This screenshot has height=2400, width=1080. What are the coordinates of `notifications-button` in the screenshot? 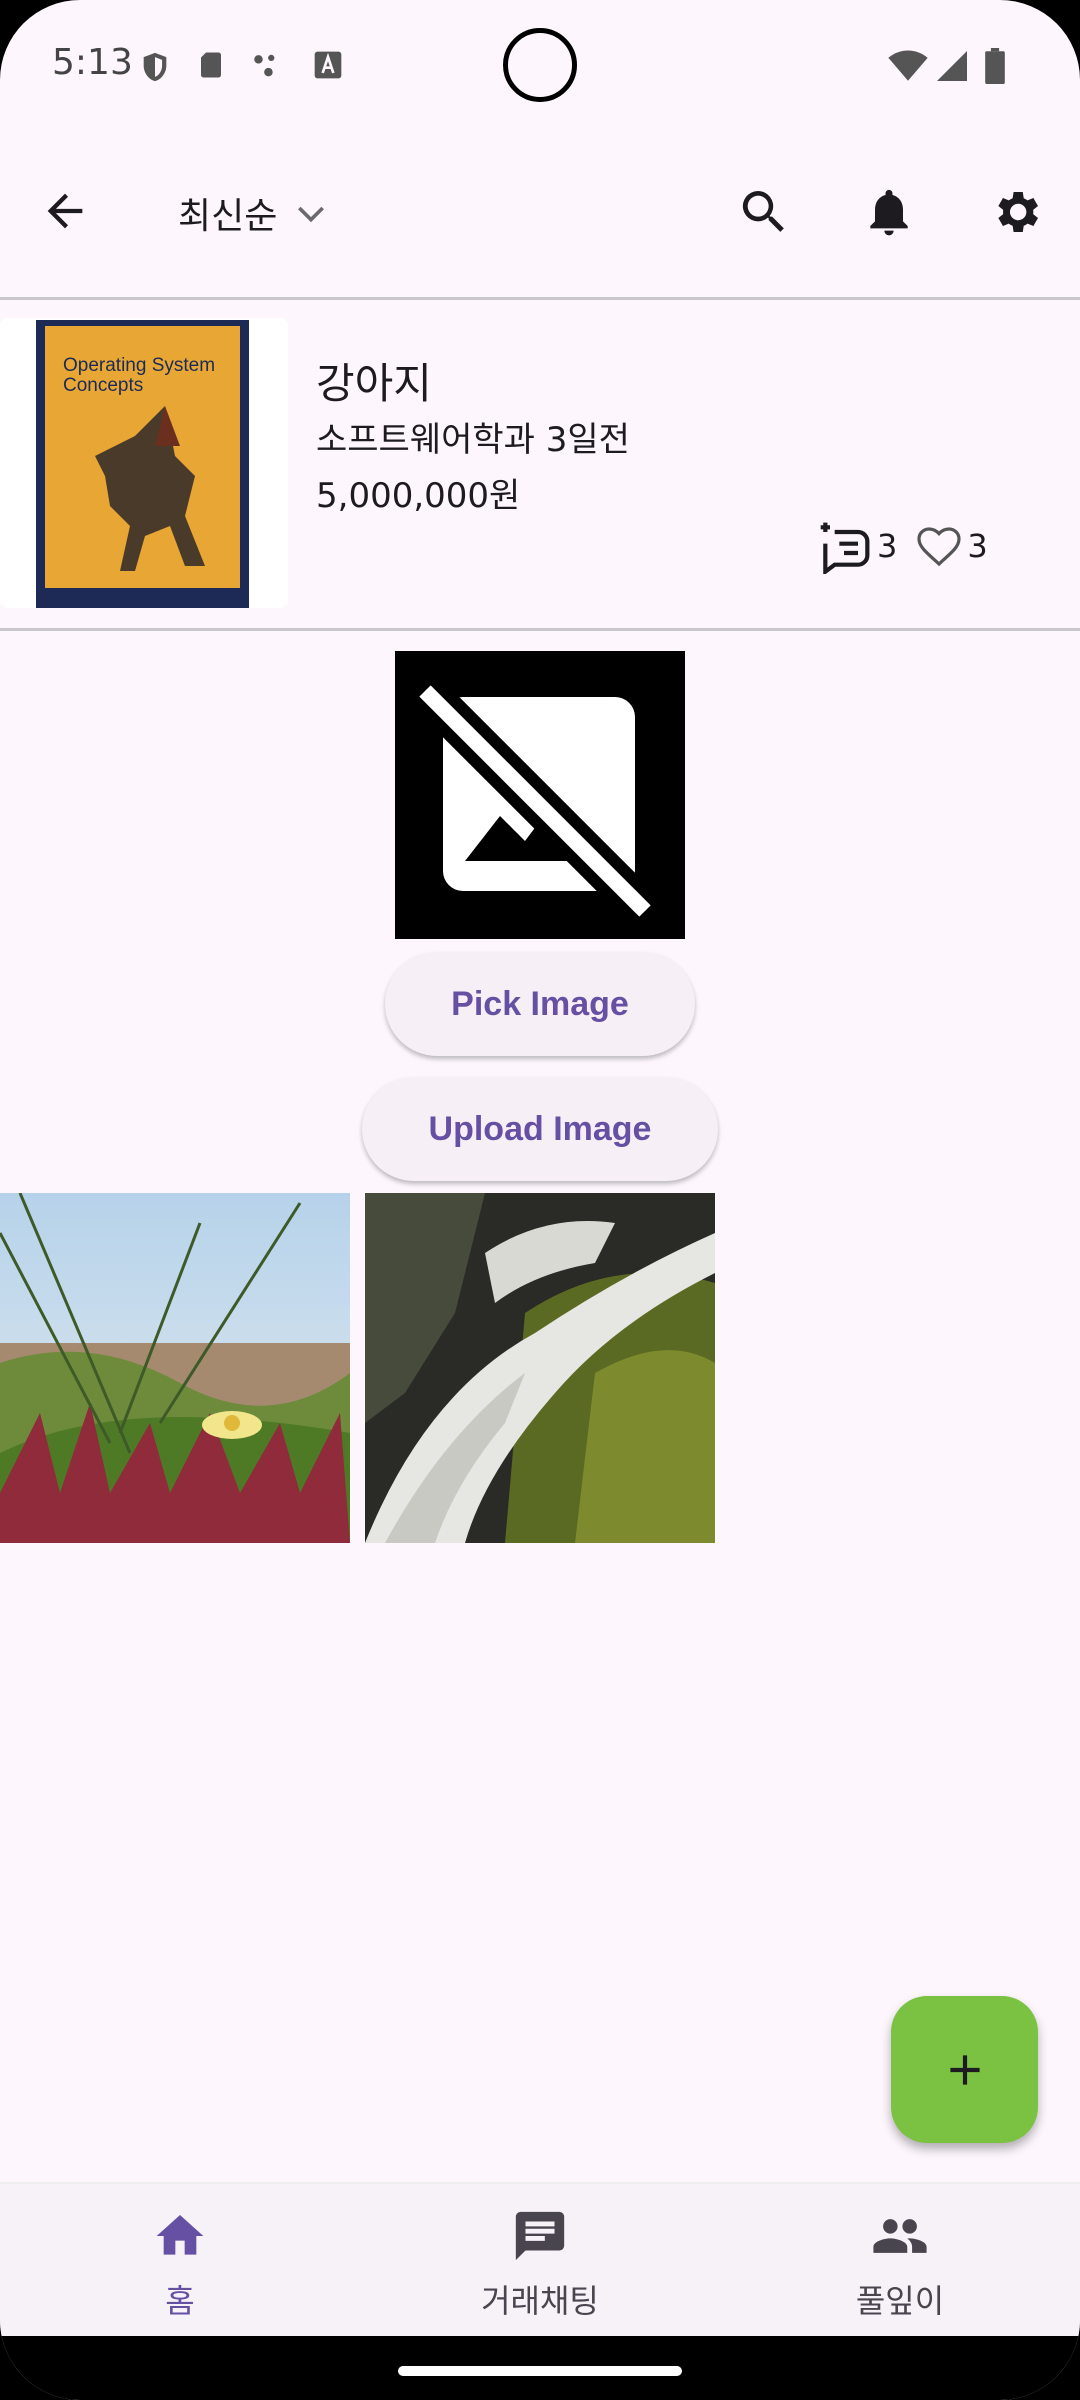 It's located at (889, 212).